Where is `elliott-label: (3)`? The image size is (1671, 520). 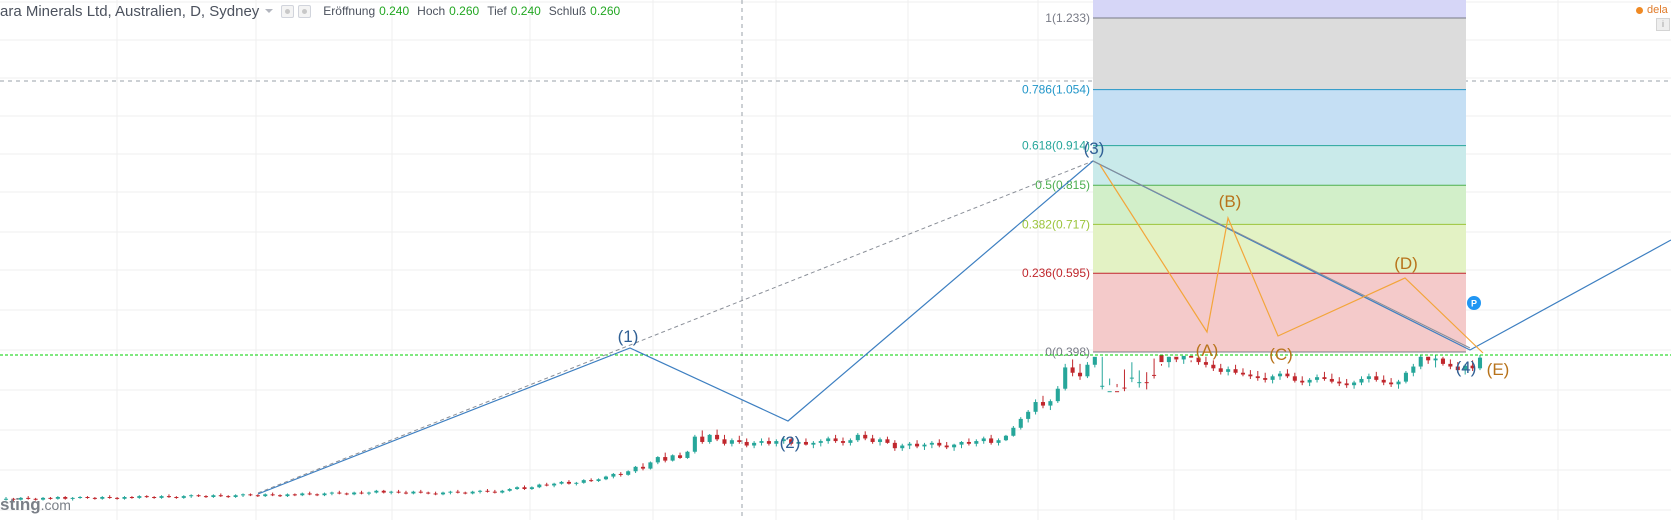 elliott-label: (3) is located at coordinates (1094, 148).